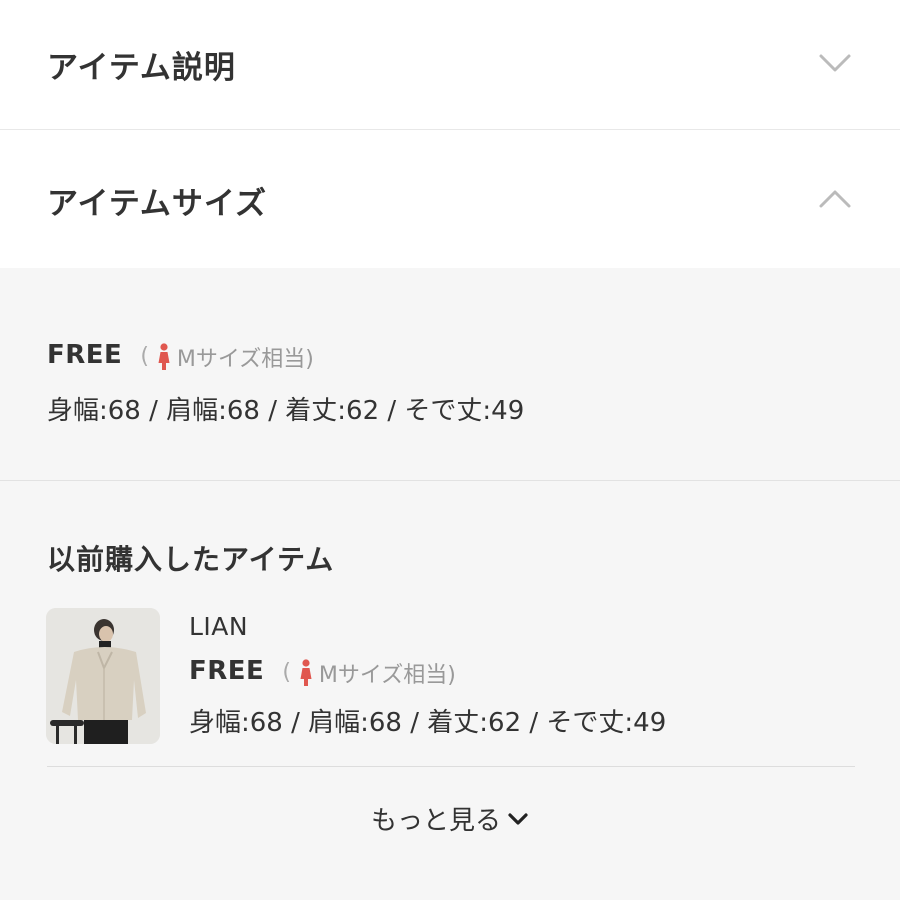  Describe the element at coordinates (227, 671) in the screenshot. I see `previous-size-name: FREE` at that location.